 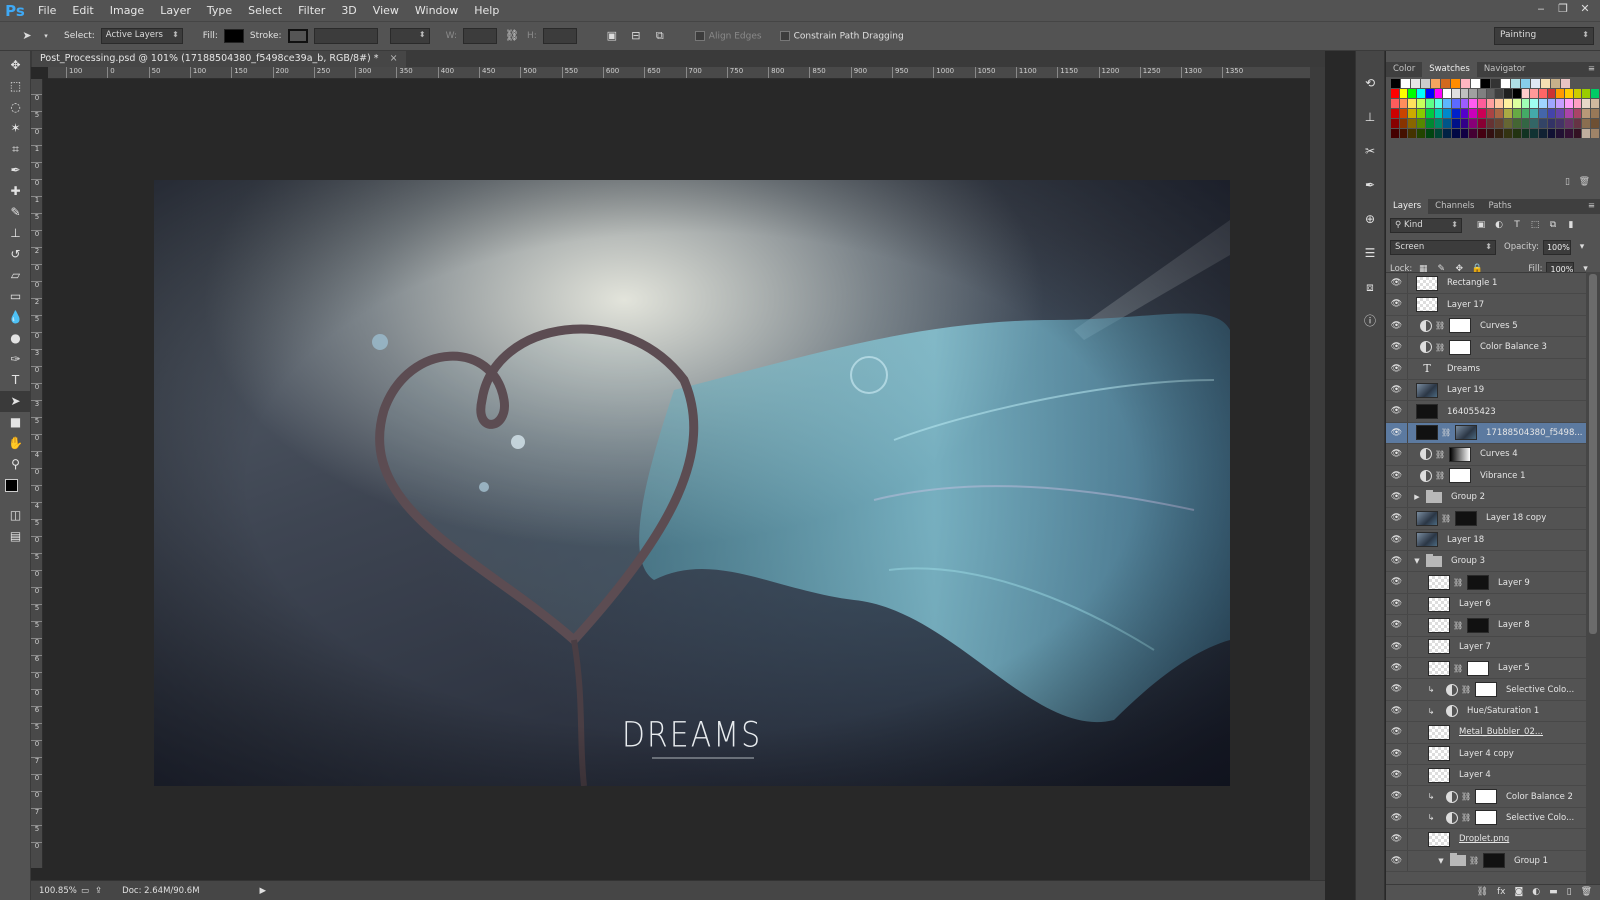 I want to click on eraser-tool-icon: ▱, so click(x=15, y=275).